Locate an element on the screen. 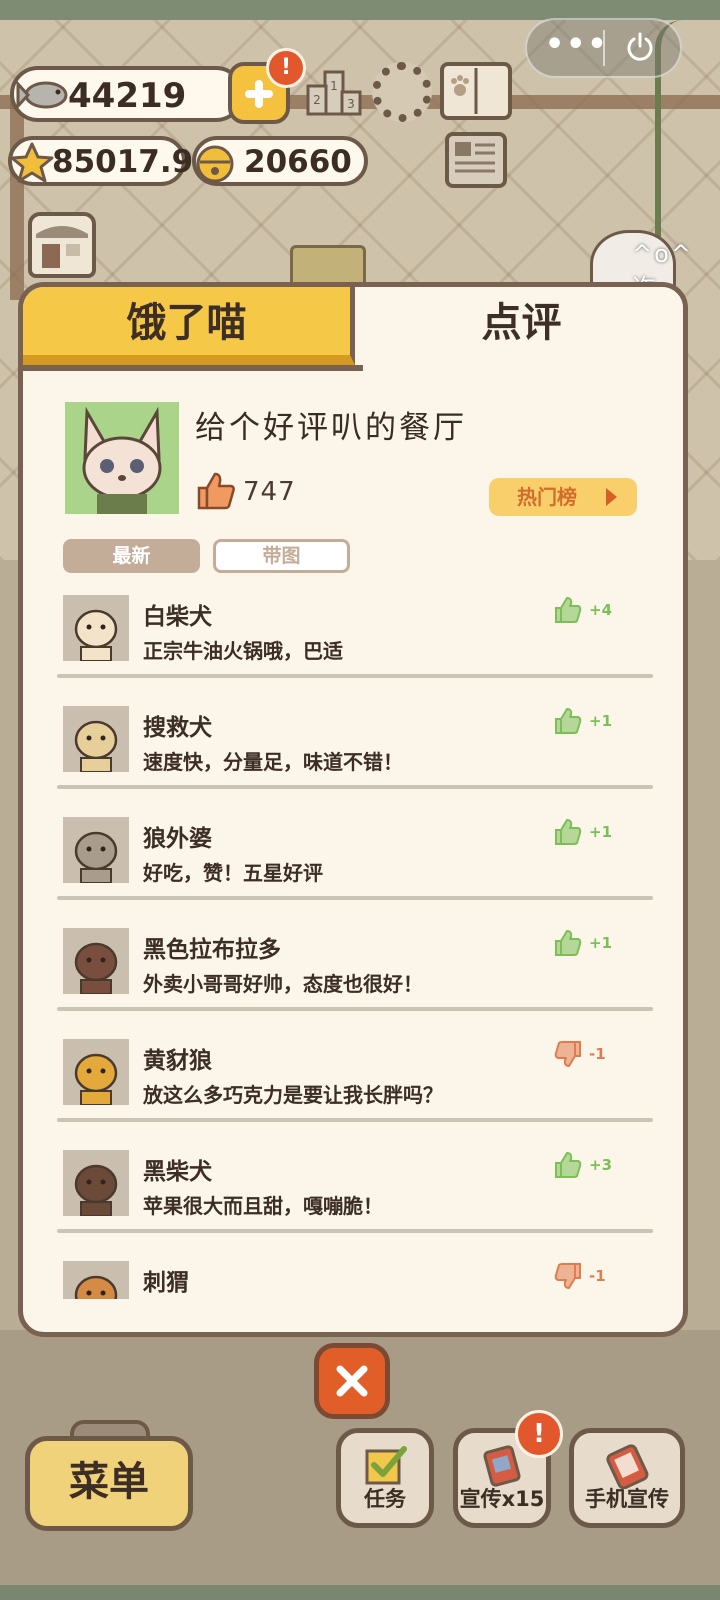  ranking-icon: 1 2 3 is located at coordinates (334, 92).